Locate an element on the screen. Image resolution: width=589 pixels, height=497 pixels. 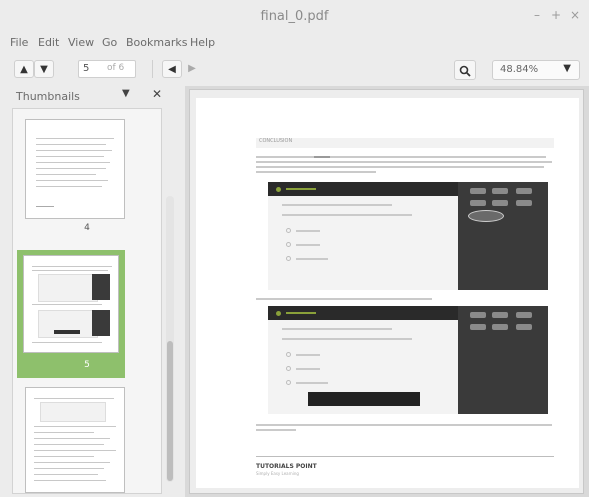
thumbnail-label-5: 5 is located at coordinates (87, 365).